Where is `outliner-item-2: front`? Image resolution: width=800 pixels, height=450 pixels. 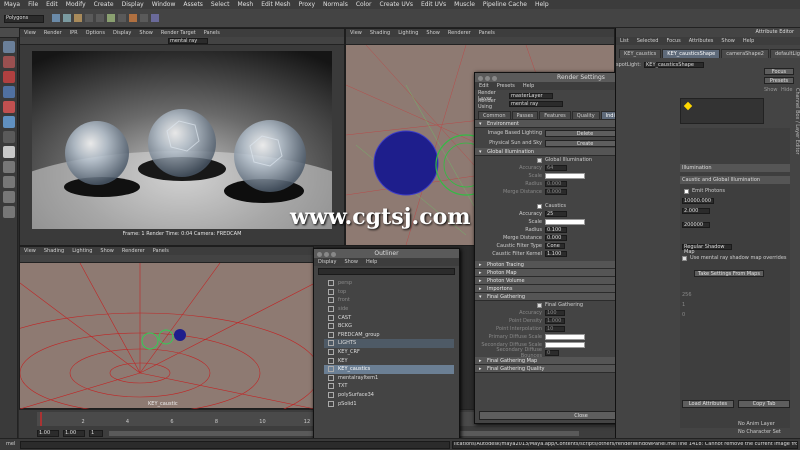
outliner-item-2: front is located at coordinates (389, 300).